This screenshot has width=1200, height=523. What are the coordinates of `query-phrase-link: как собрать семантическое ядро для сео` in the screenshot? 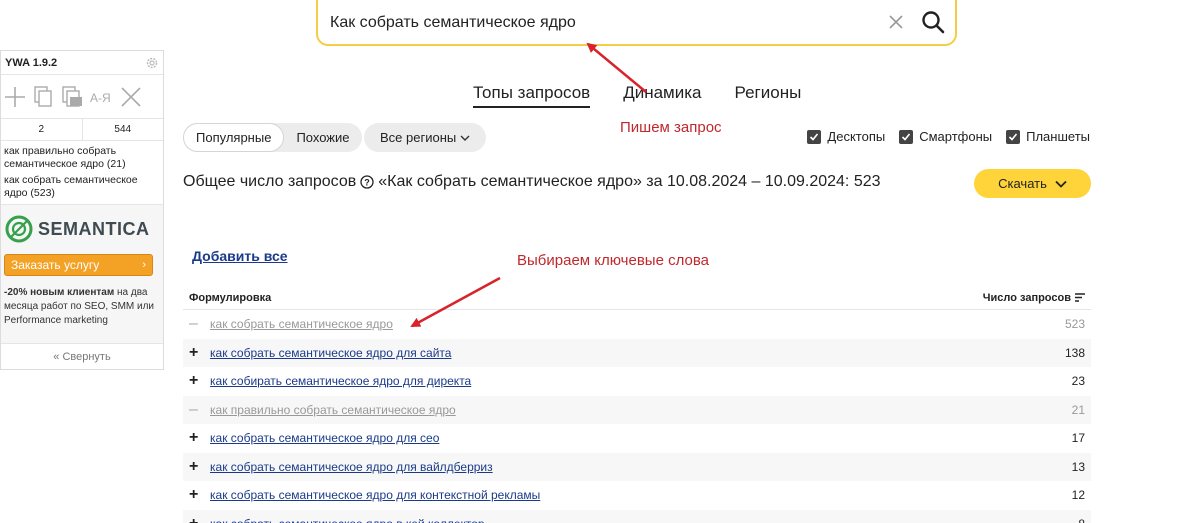 It's located at (641, 438).